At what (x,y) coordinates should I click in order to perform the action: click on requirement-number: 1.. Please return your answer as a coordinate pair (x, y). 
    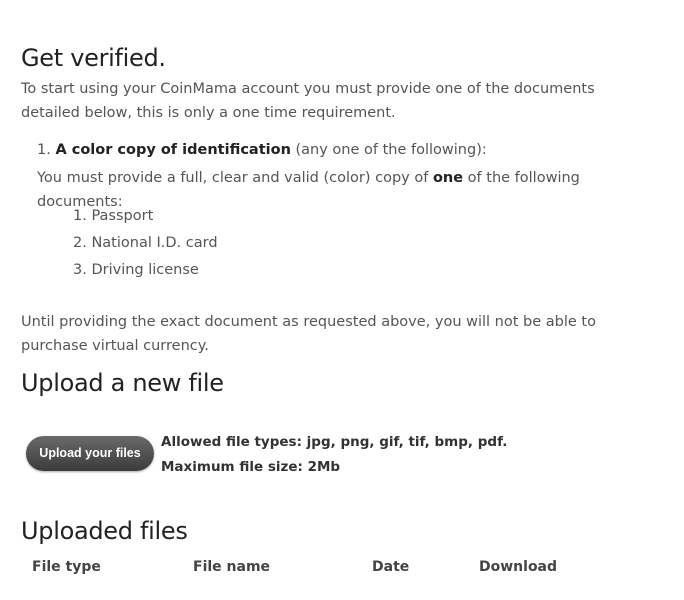
    Looking at the image, I should click on (44, 150).